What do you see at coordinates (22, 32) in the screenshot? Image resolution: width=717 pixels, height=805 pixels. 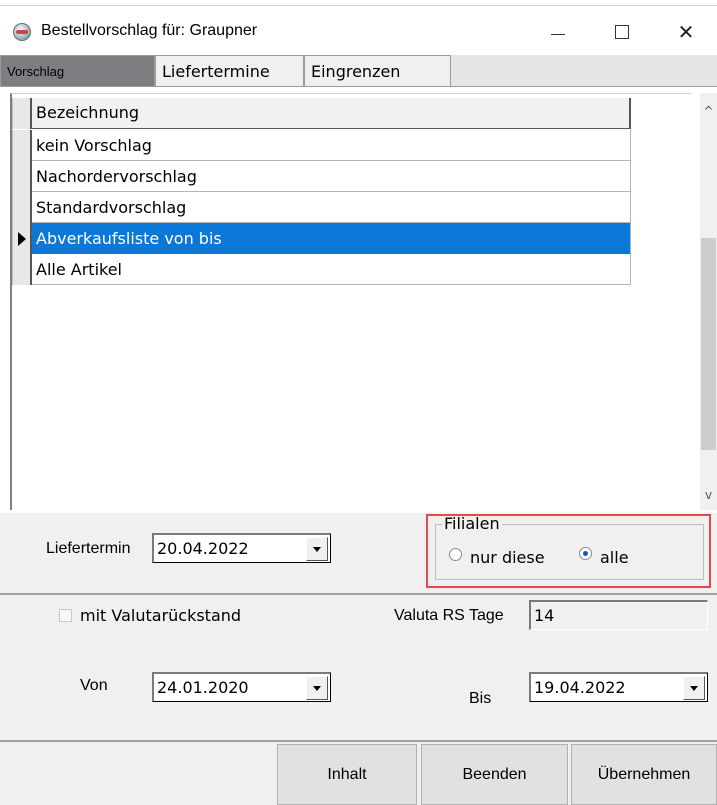 I see `app-icon` at bounding box center [22, 32].